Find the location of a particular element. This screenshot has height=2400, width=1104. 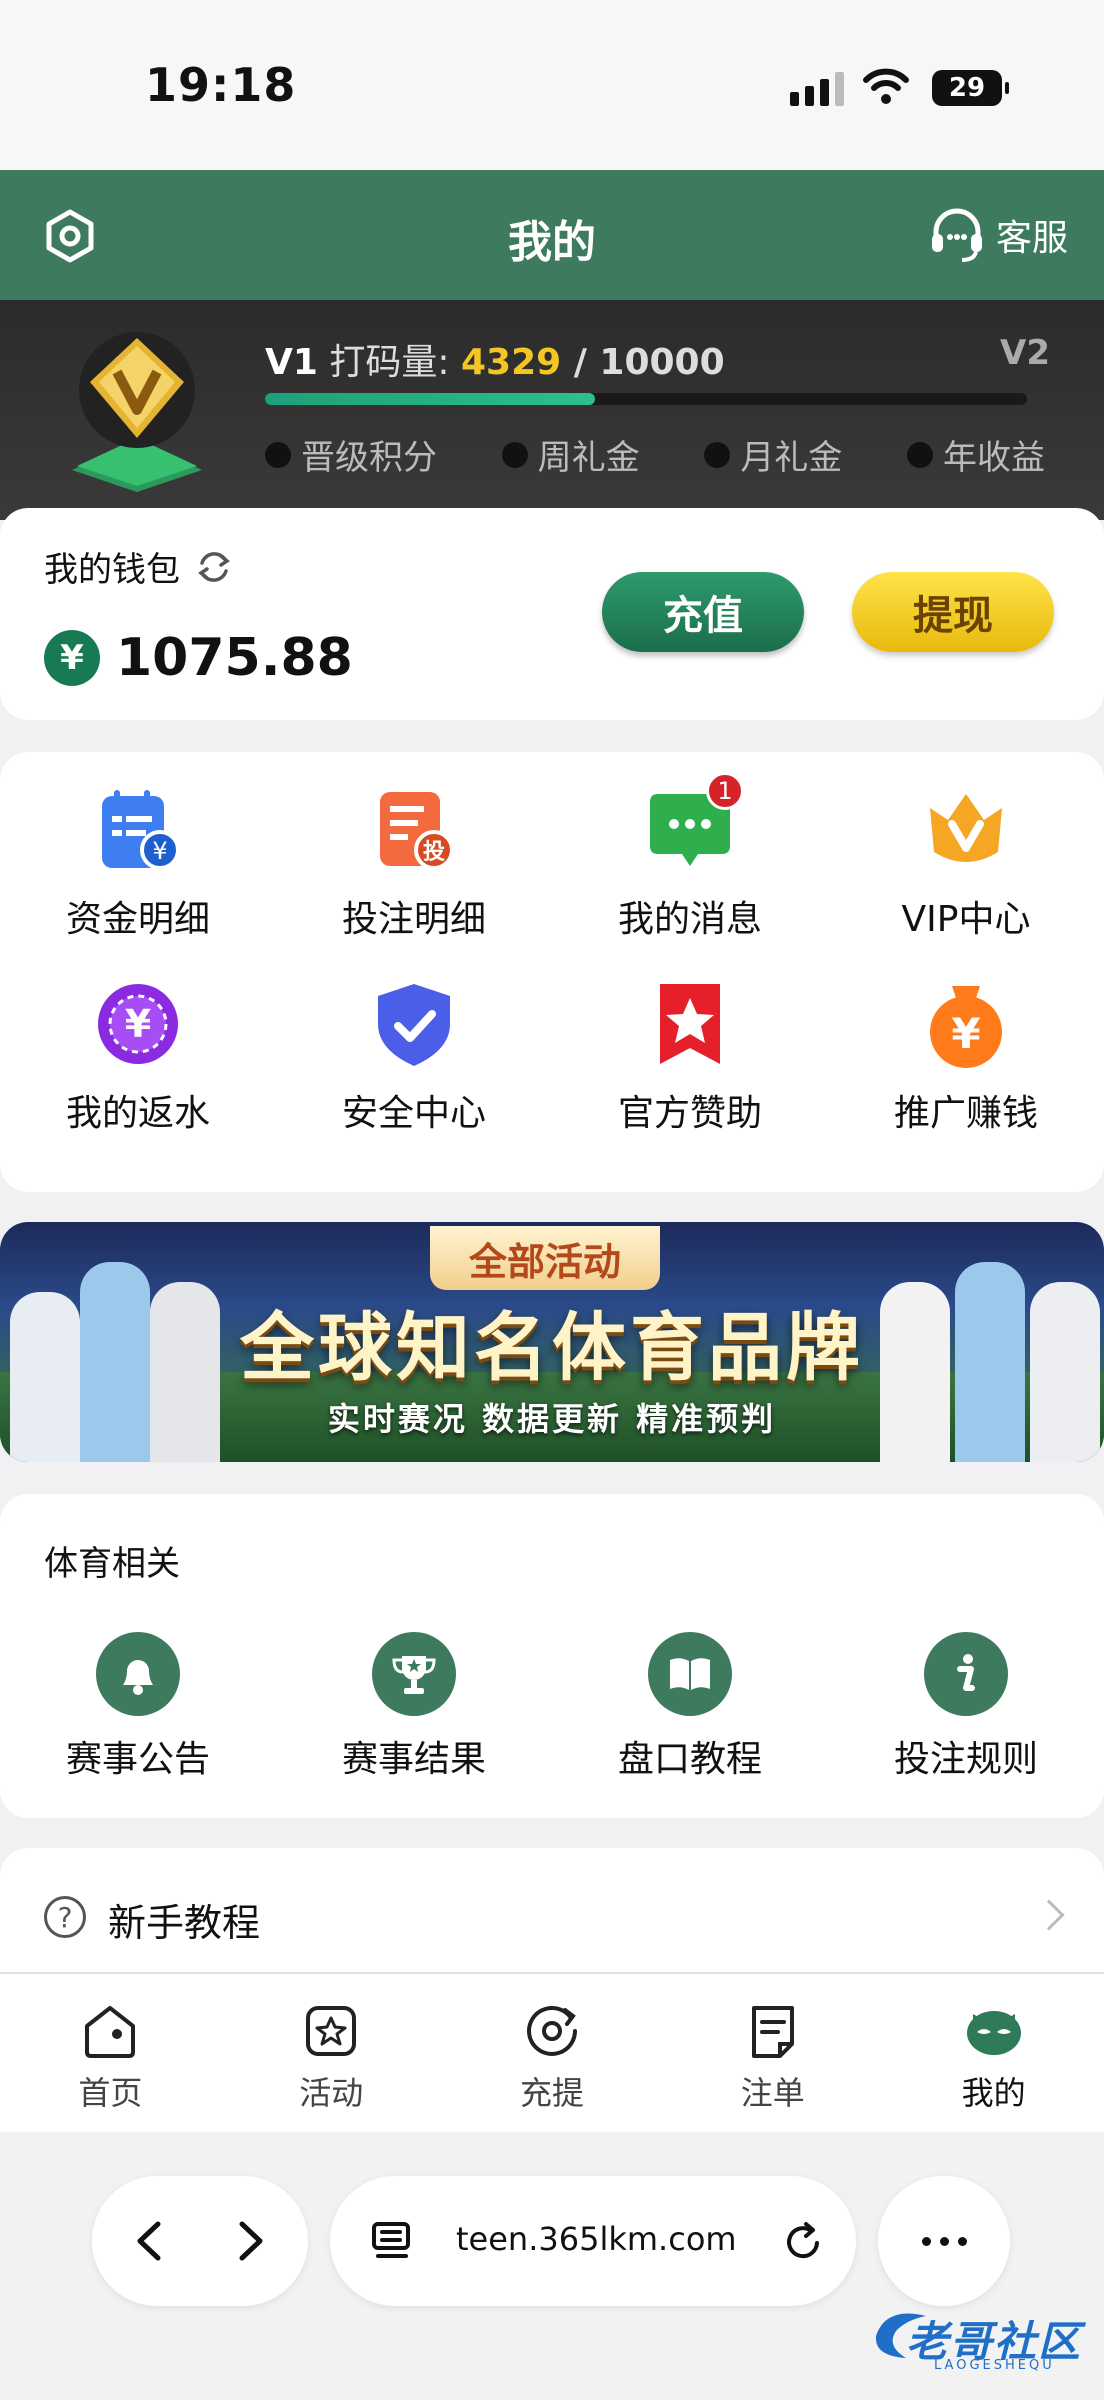

sports-item-label: 投注规则 is located at coordinates (965, 1759).